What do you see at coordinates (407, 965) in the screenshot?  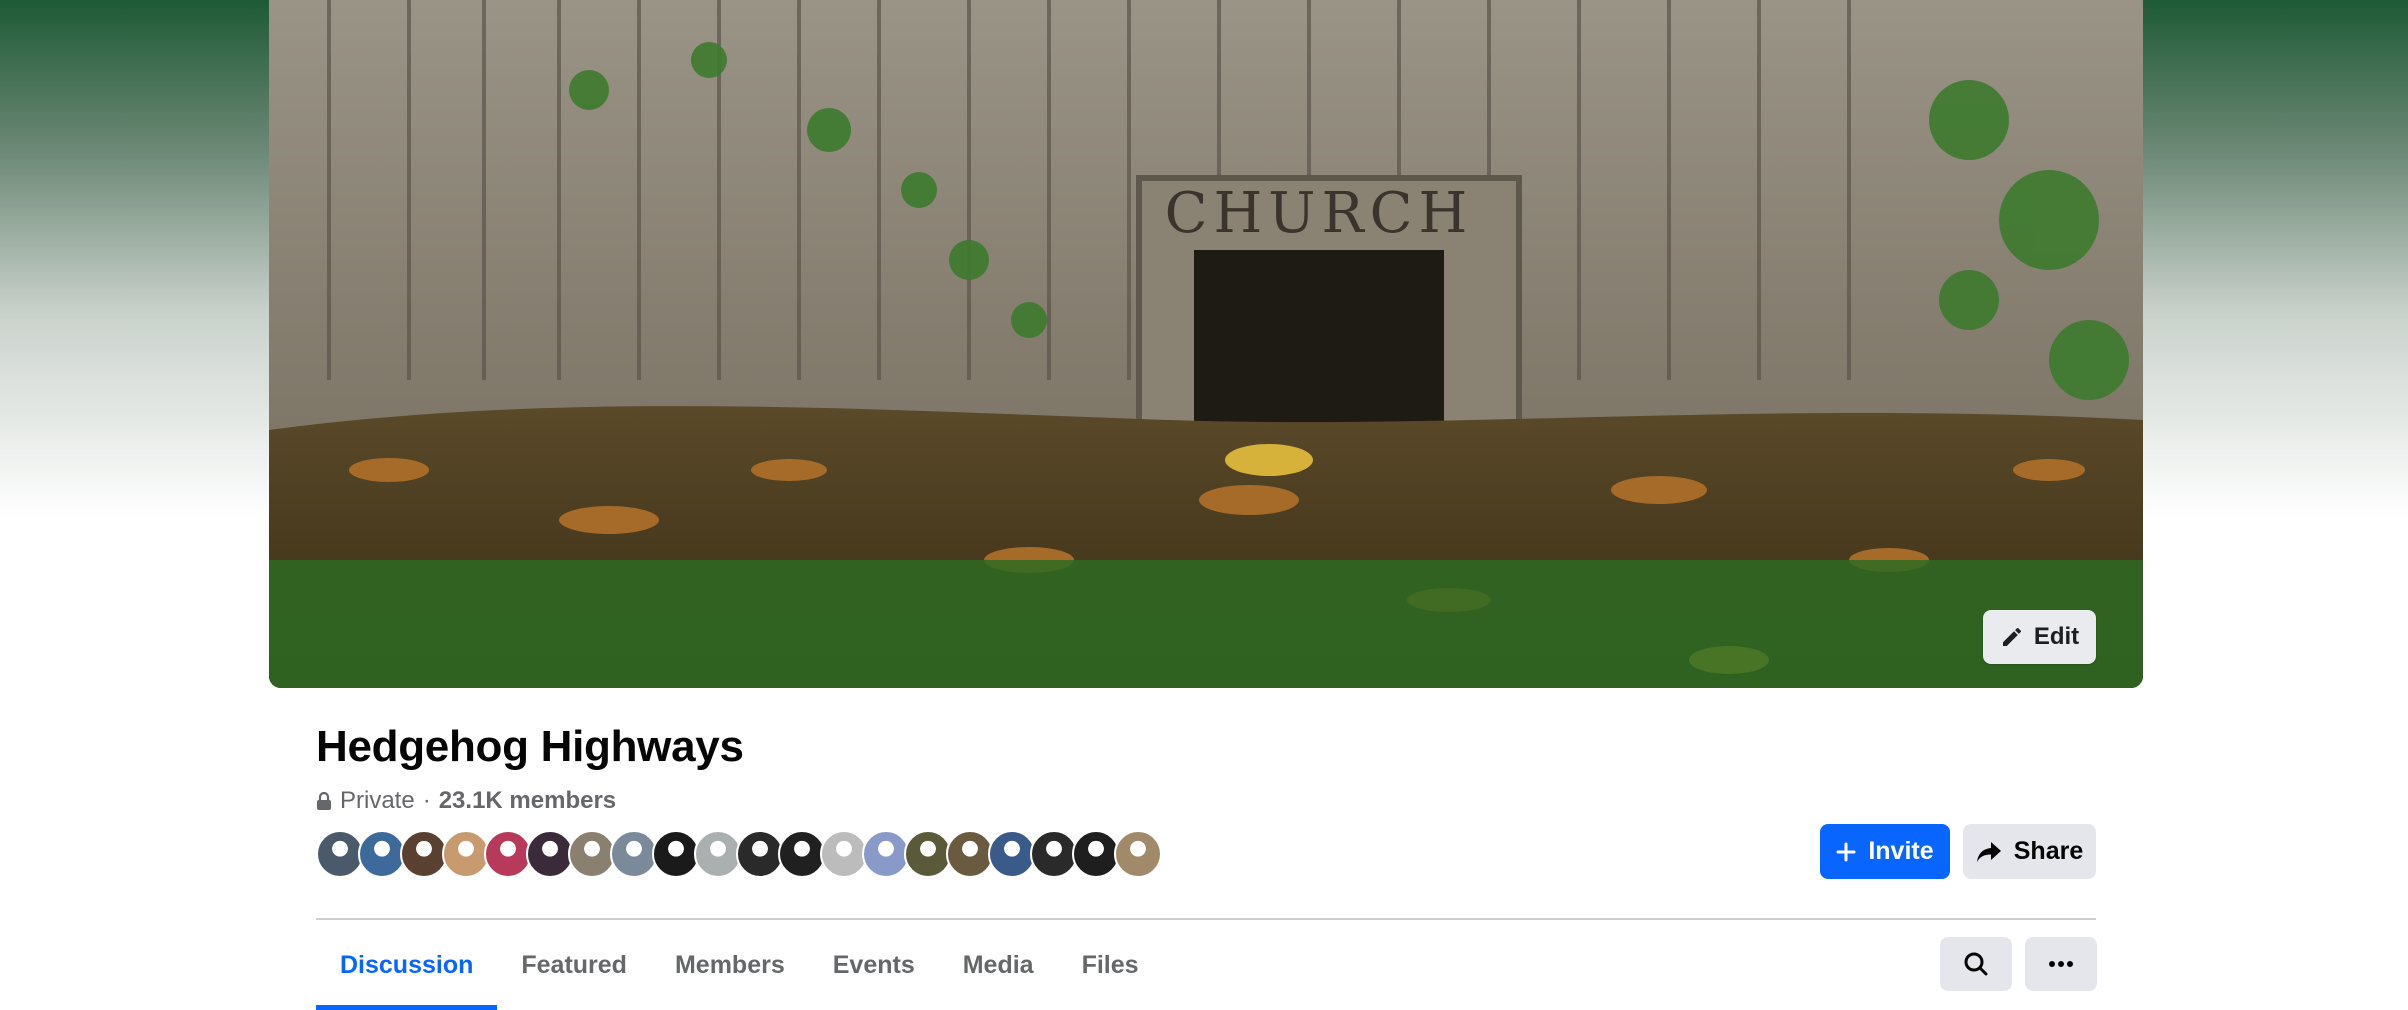 I see `tab-discussion: Discussion` at bounding box center [407, 965].